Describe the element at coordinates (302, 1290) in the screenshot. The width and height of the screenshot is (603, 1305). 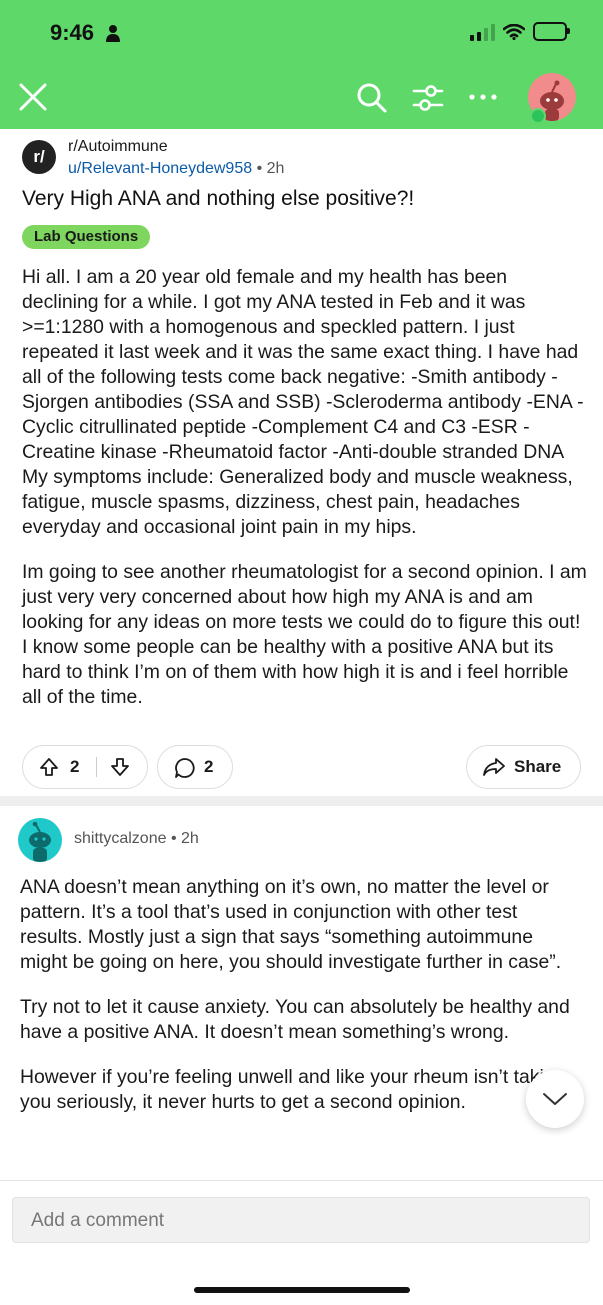
I see `home-indicator` at that location.